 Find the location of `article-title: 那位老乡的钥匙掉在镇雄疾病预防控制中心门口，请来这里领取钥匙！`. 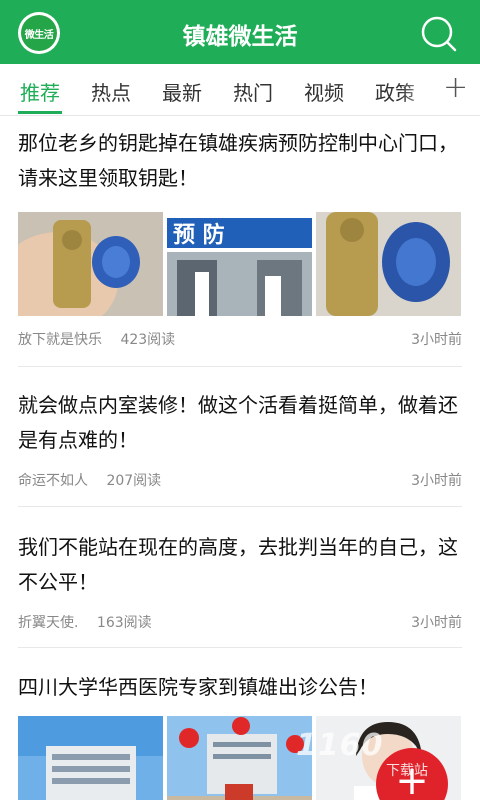

article-title: 那位老乡的钥匙掉在镇雄疾病预防控制中心门口，请来这里领取钥匙！ is located at coordinates (238, 160).